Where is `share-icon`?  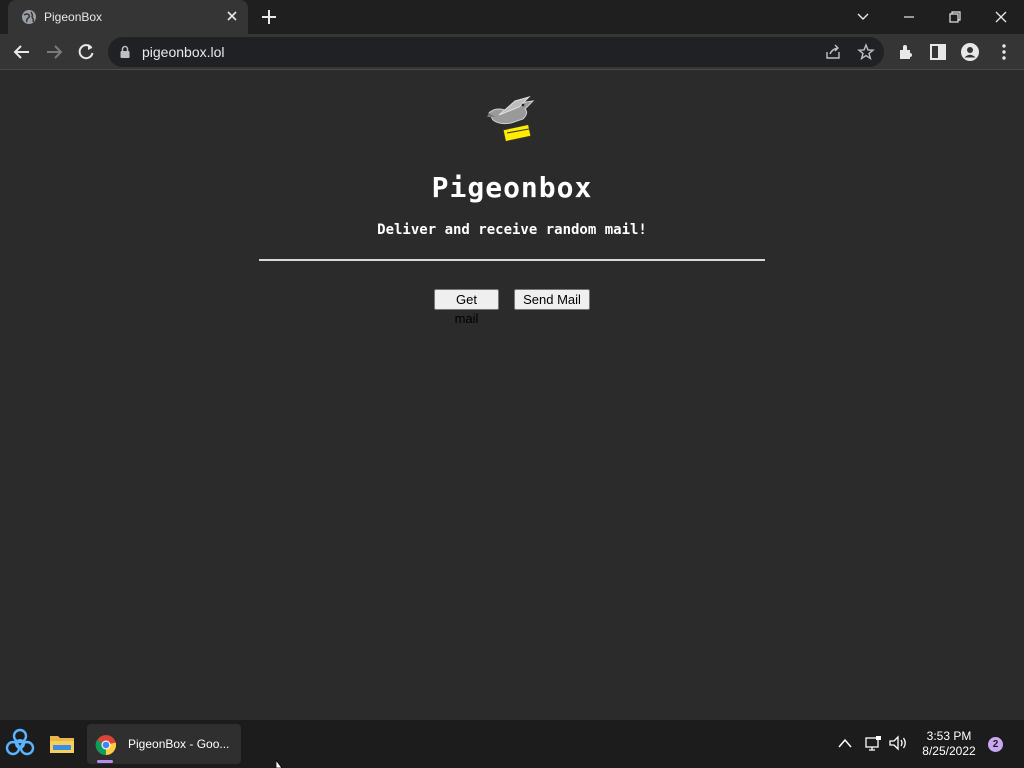 share-icon is located at coordinates (833, 52).